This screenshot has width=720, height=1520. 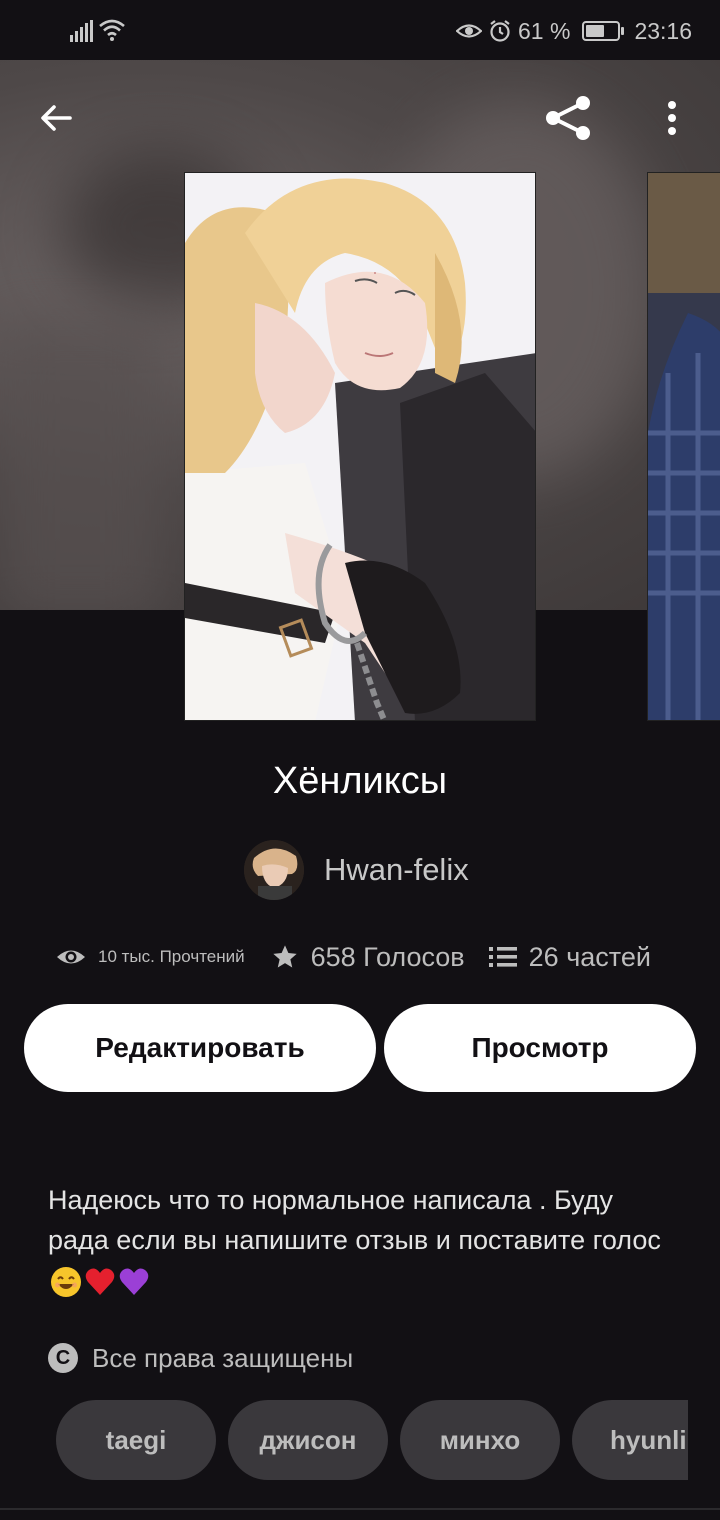 What do you see at coordinates (589, 956) in the screenshot?
I see `parts-count: 26 частей` at bounding box center [589, 956].